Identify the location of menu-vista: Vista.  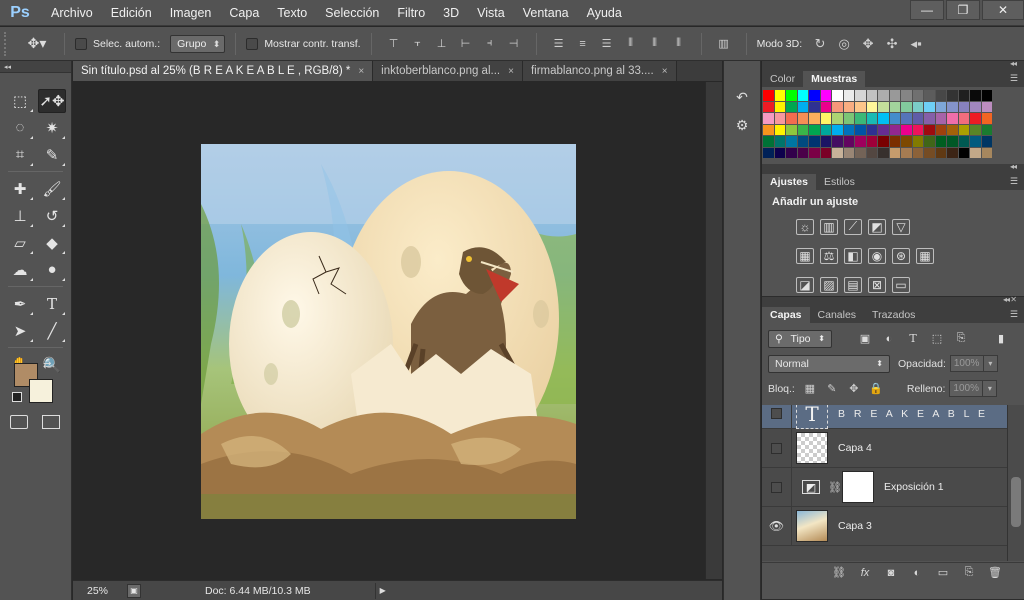
(491, 13).